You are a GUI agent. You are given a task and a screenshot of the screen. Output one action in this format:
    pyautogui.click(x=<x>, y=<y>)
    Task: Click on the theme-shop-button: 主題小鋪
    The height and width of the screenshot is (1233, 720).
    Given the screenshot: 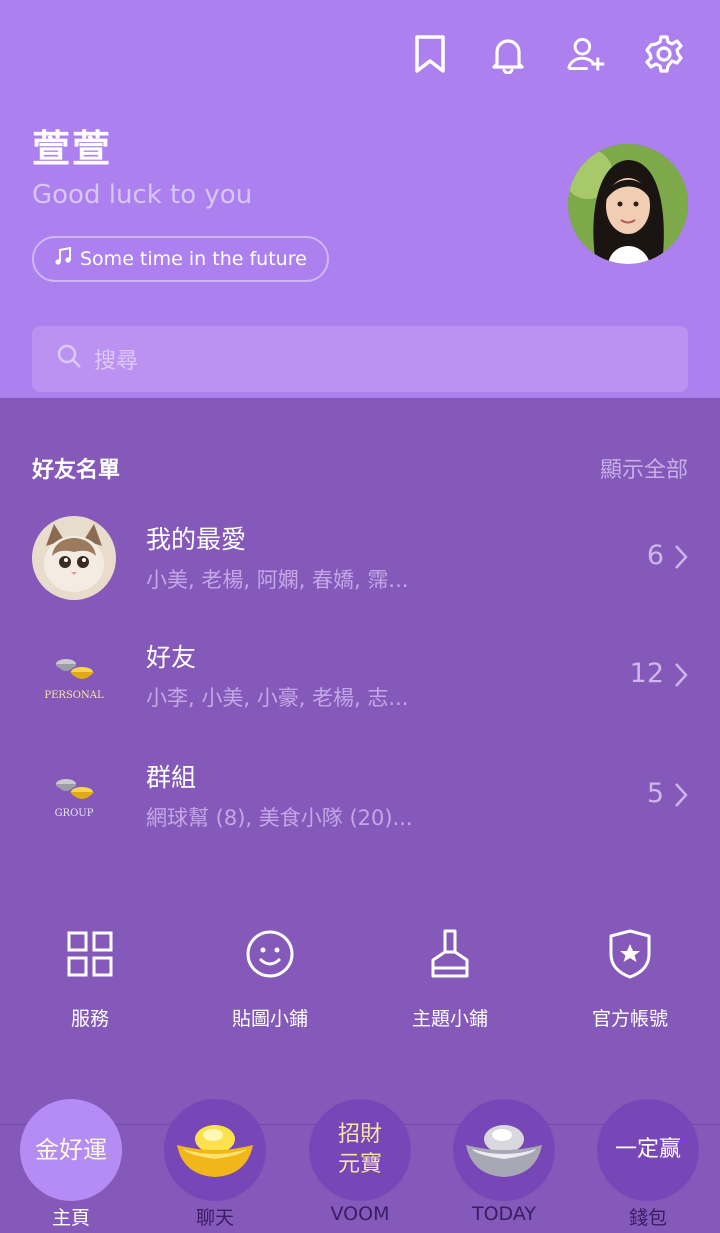 What is the action you would take?
    pyautogui.click(x=450, y=978)
    